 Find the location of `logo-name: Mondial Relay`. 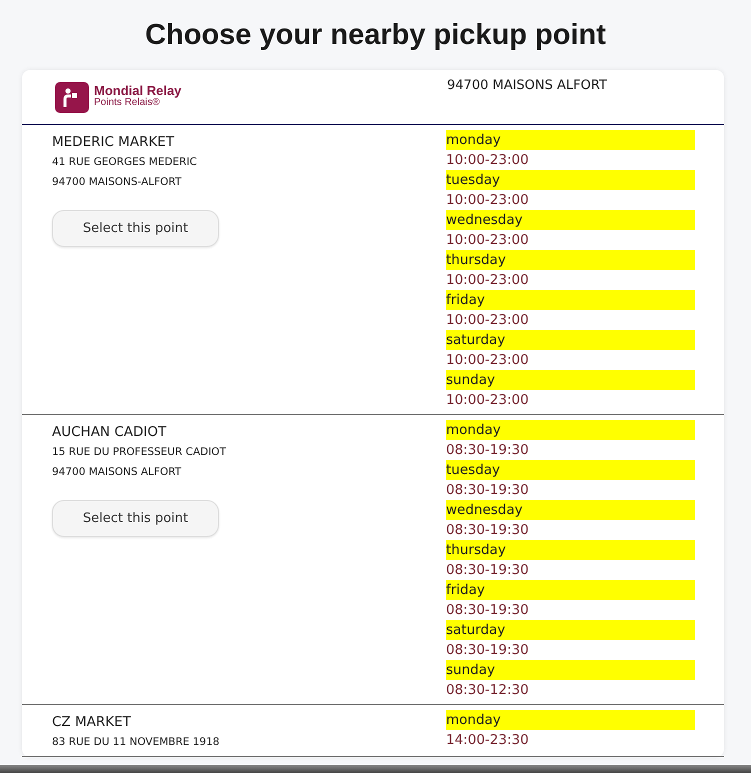

logo-name: Mondial Relay is located at coordinates (138, 91).